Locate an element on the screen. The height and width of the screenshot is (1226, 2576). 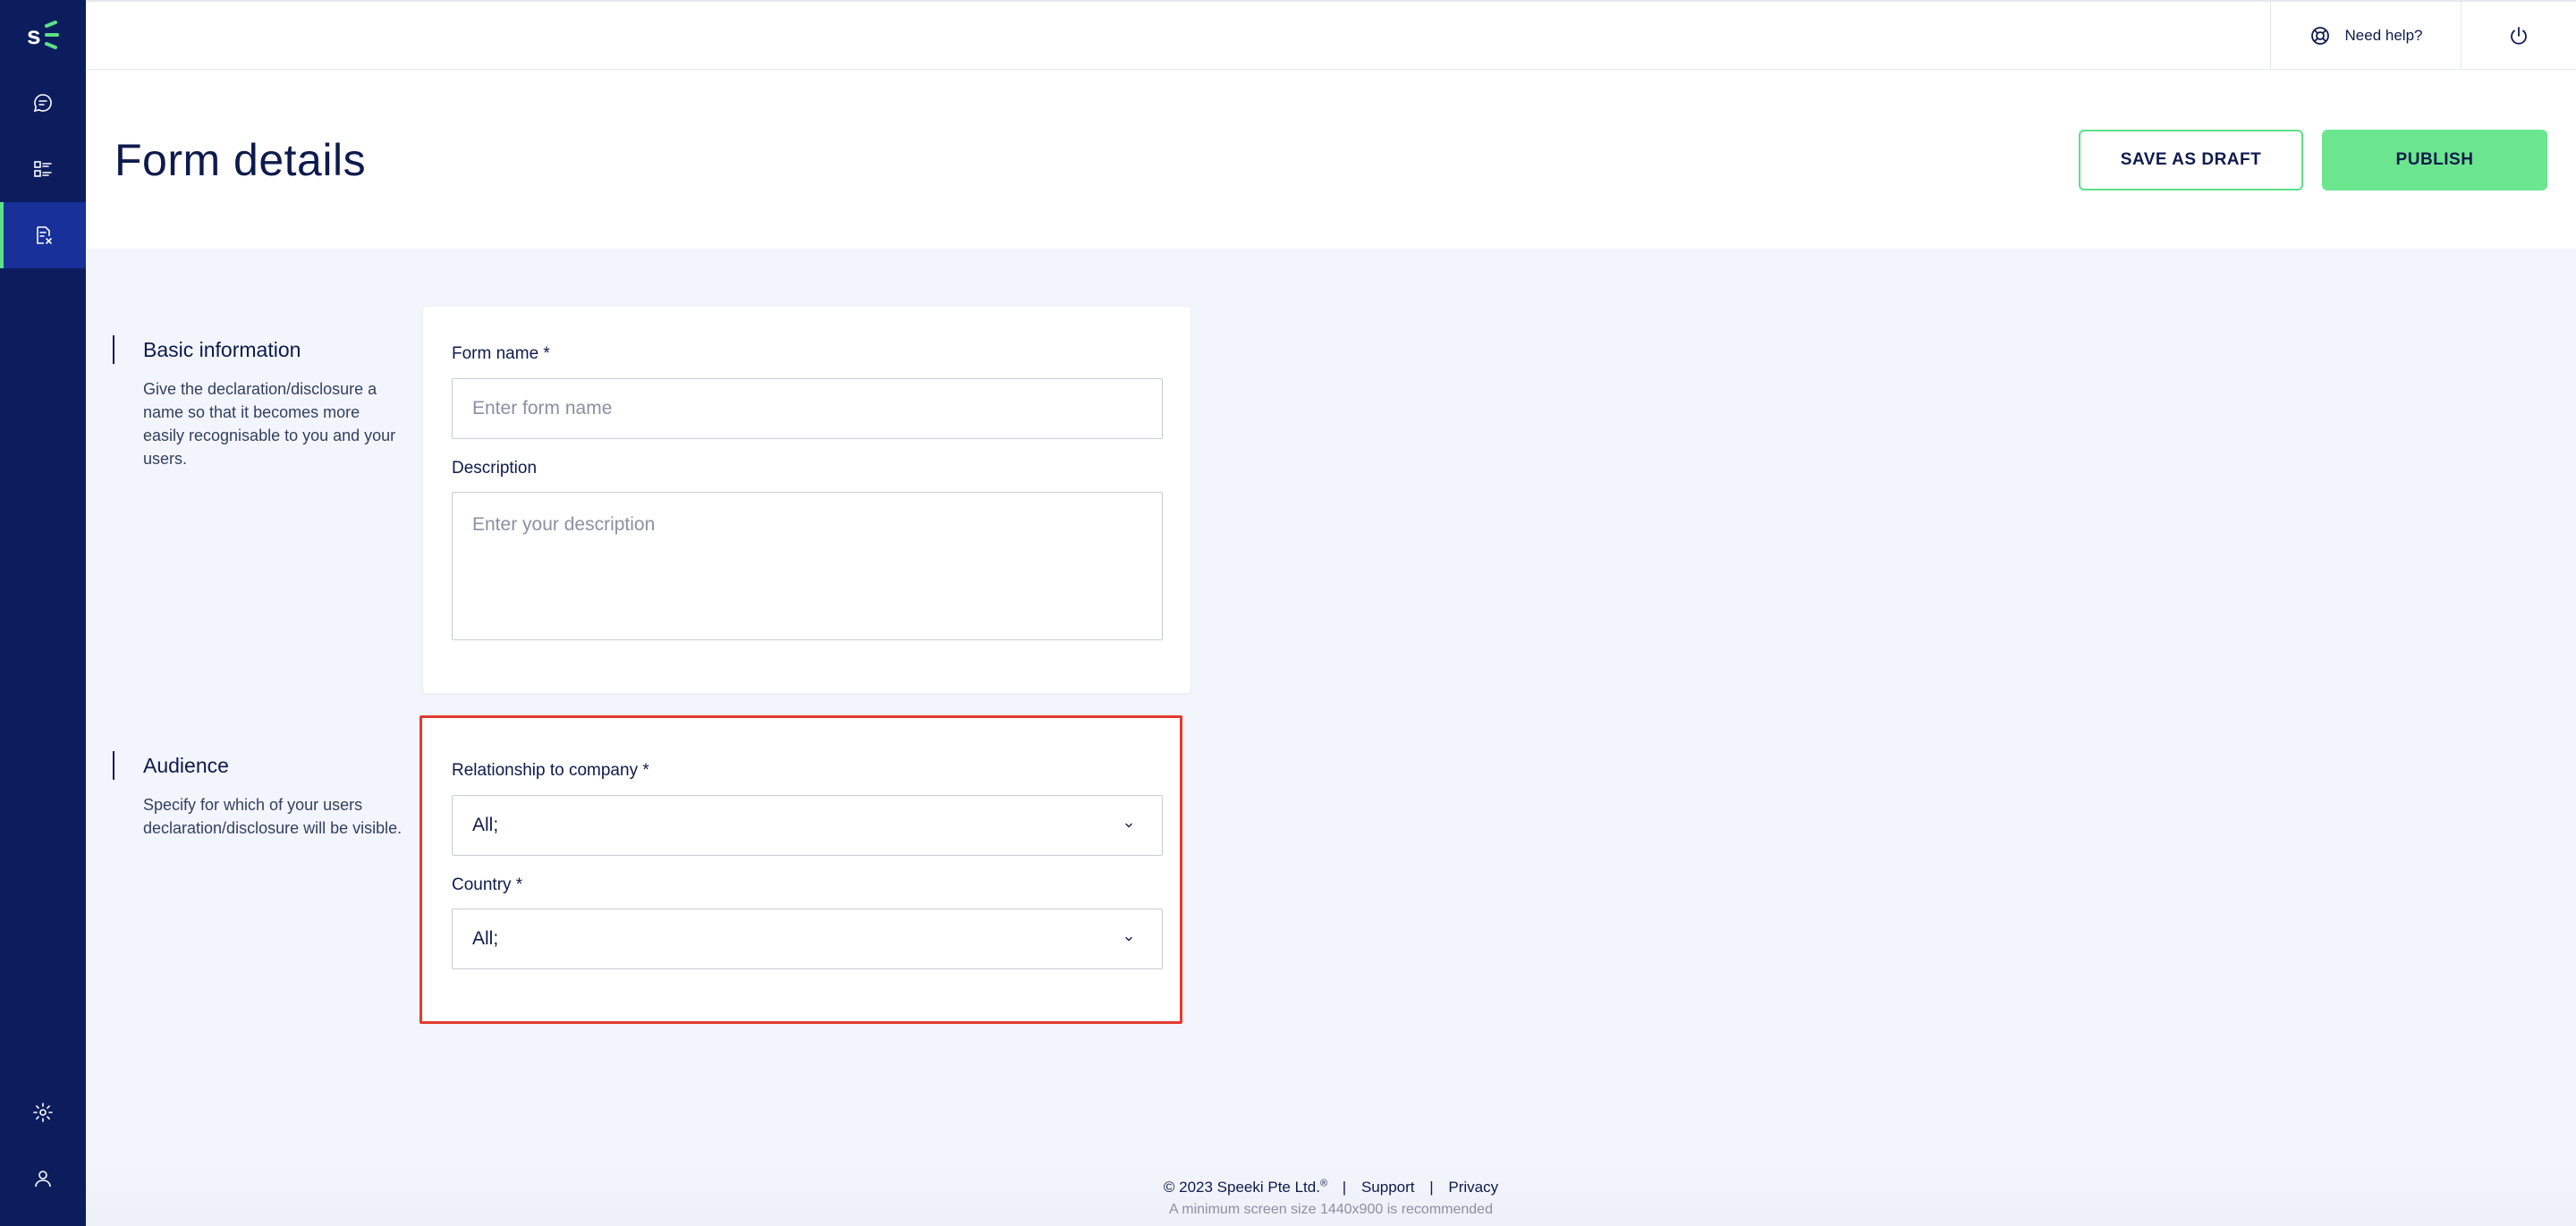
relationship-label: Relationship to company * is located at coordinates (550, 770).